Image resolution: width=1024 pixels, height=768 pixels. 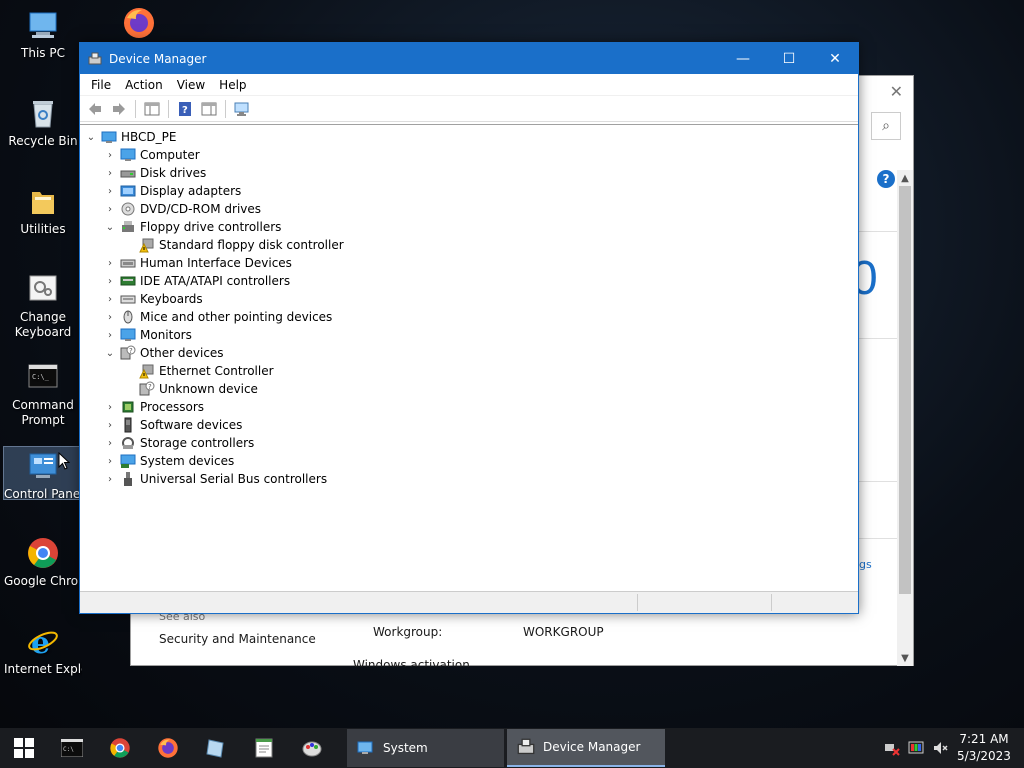 What do you see at coordinates (101, 85) in the screenshot?
I see `menu-file: File` at bounding box center [101, 85].